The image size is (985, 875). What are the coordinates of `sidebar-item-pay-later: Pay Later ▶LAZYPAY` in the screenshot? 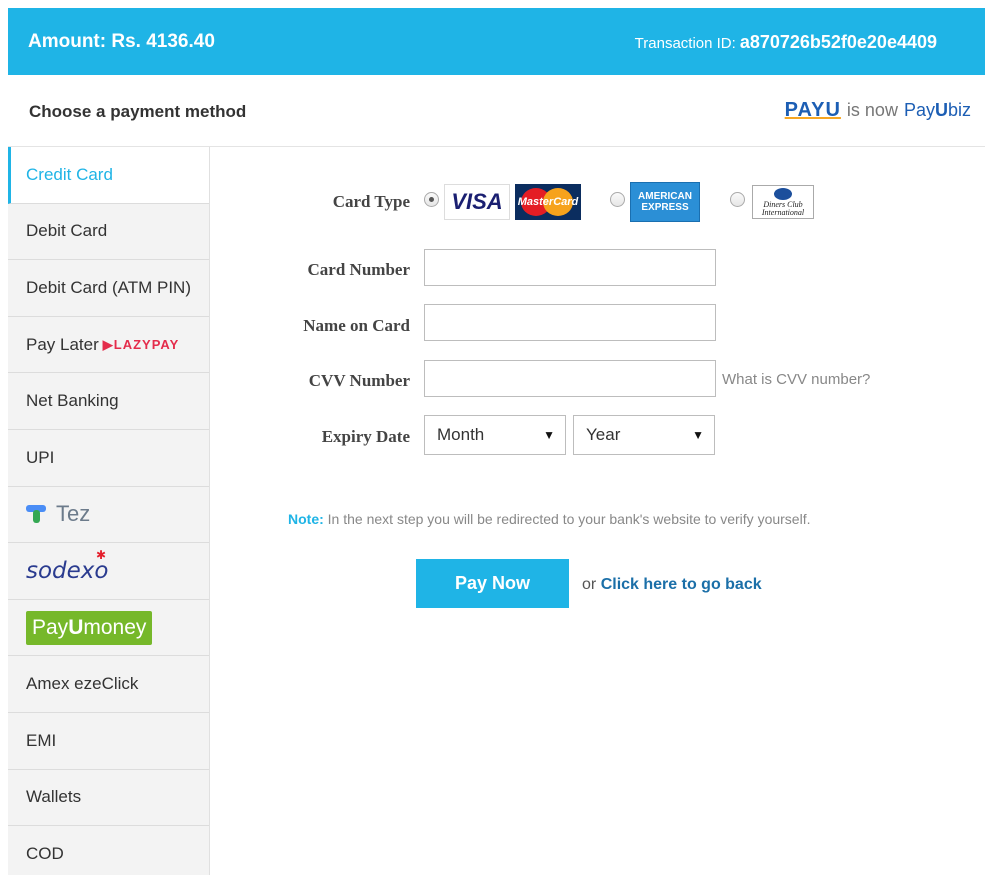 It's located at (108, 345).